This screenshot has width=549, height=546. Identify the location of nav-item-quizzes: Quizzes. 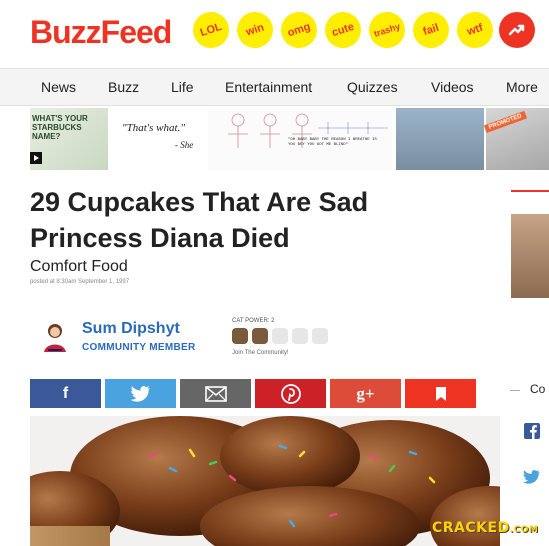
(372, 87).